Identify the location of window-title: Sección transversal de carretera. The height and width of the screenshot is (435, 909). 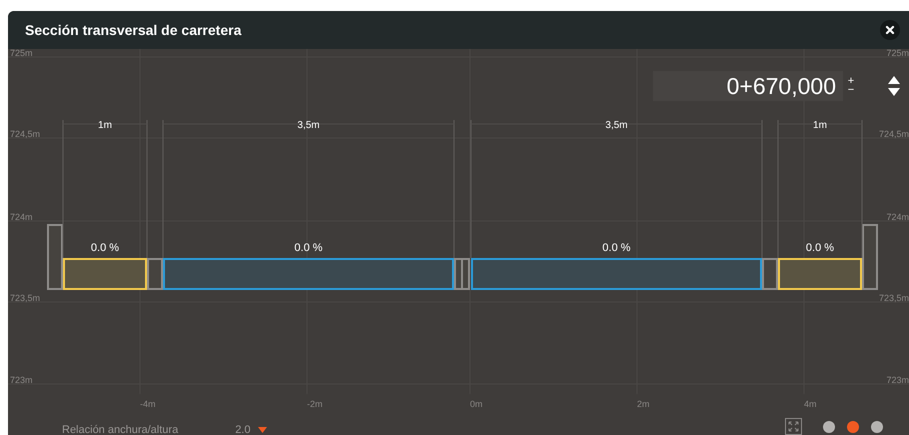
(133, 30).